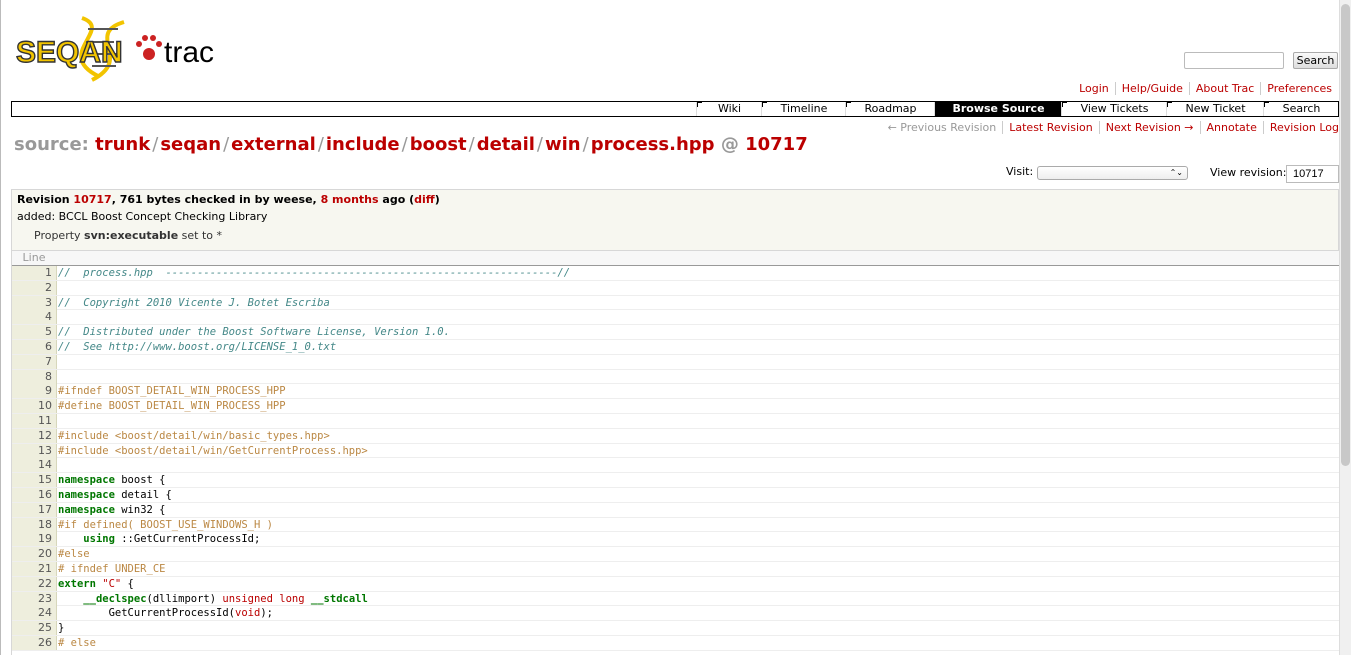 The height and width of the screenshot is (655, 1351). Describe the element at coordinates (653, 144) in the screenshot. I see `path-file: process.hpp` at that location.